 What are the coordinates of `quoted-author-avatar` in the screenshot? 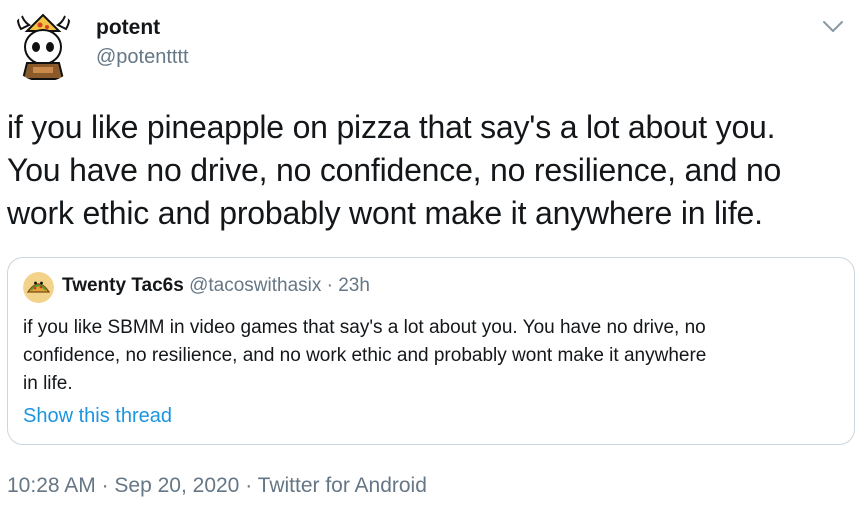 It's located at (38, 287).